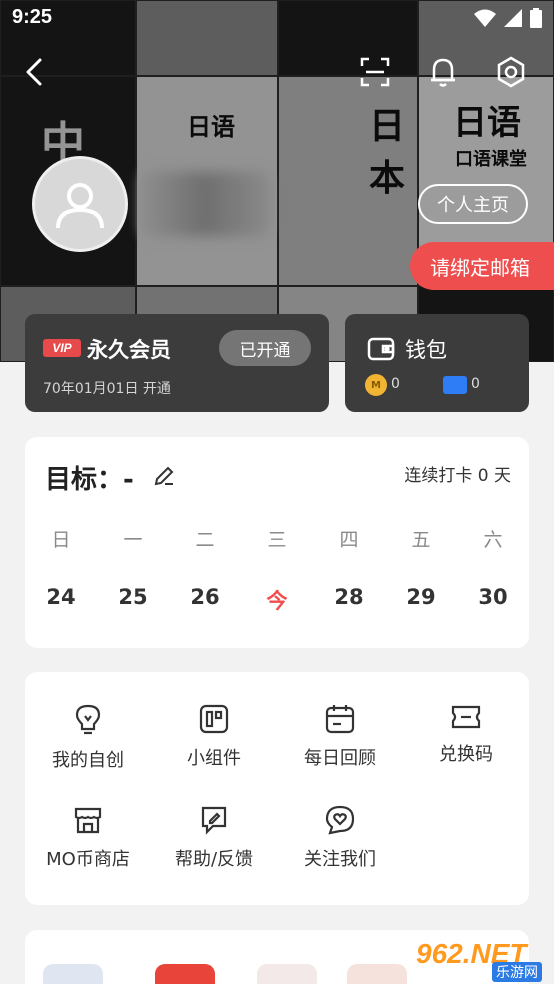 Image resolution: width=554 pixels, height=984 pixels. Describe the element at coordinates (457, 476) in the screenshot. I see `streak-counter: 连续打卡 0 天` at that location.